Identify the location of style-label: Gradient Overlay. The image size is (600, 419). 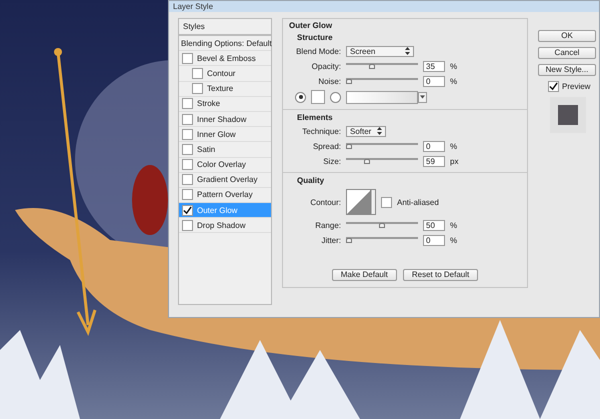
(227, 179).